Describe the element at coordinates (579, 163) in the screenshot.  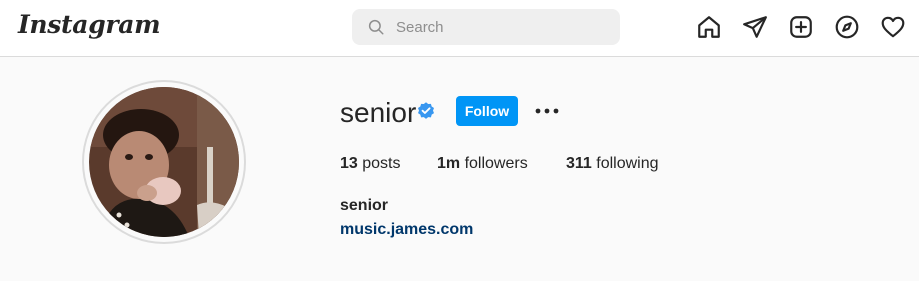
I see `following-count-value: 311` at that location.